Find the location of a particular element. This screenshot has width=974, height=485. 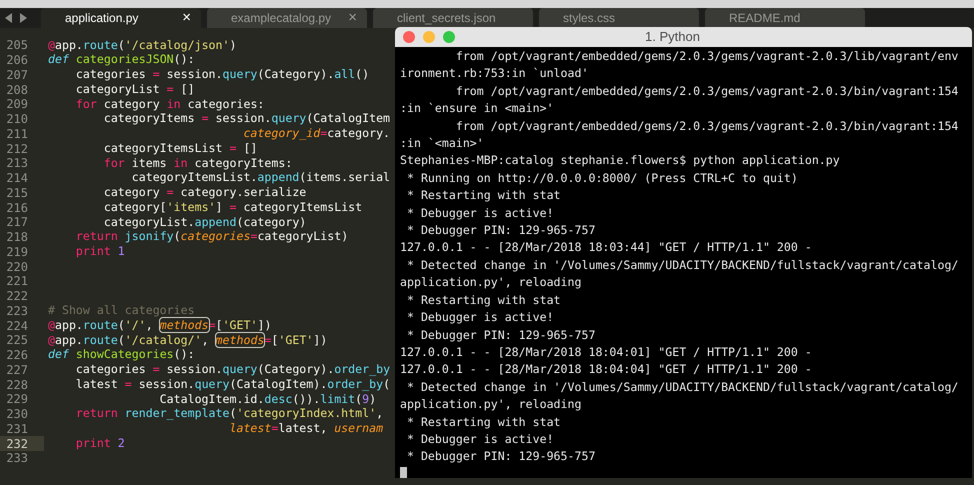

file-tab: styles.css is located at coordinates (619, 18).